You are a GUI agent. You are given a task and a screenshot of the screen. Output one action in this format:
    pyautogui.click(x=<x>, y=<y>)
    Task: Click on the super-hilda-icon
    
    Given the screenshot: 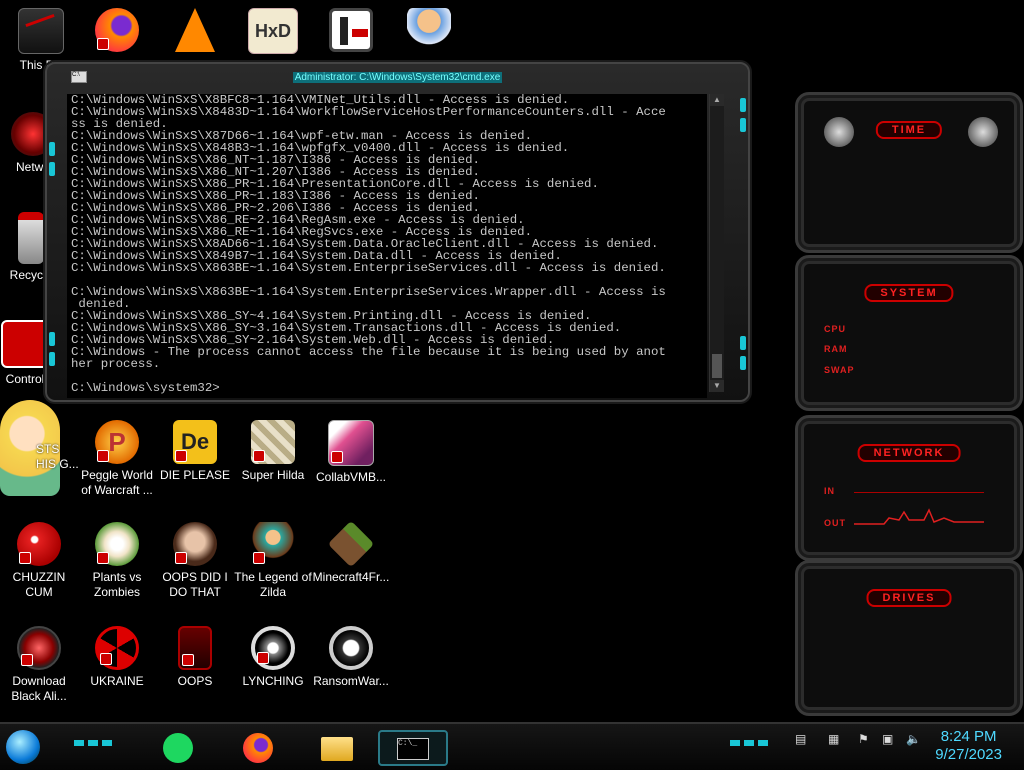 What is the action you would take?
    pyautogui.click(x=273, y=442)
    